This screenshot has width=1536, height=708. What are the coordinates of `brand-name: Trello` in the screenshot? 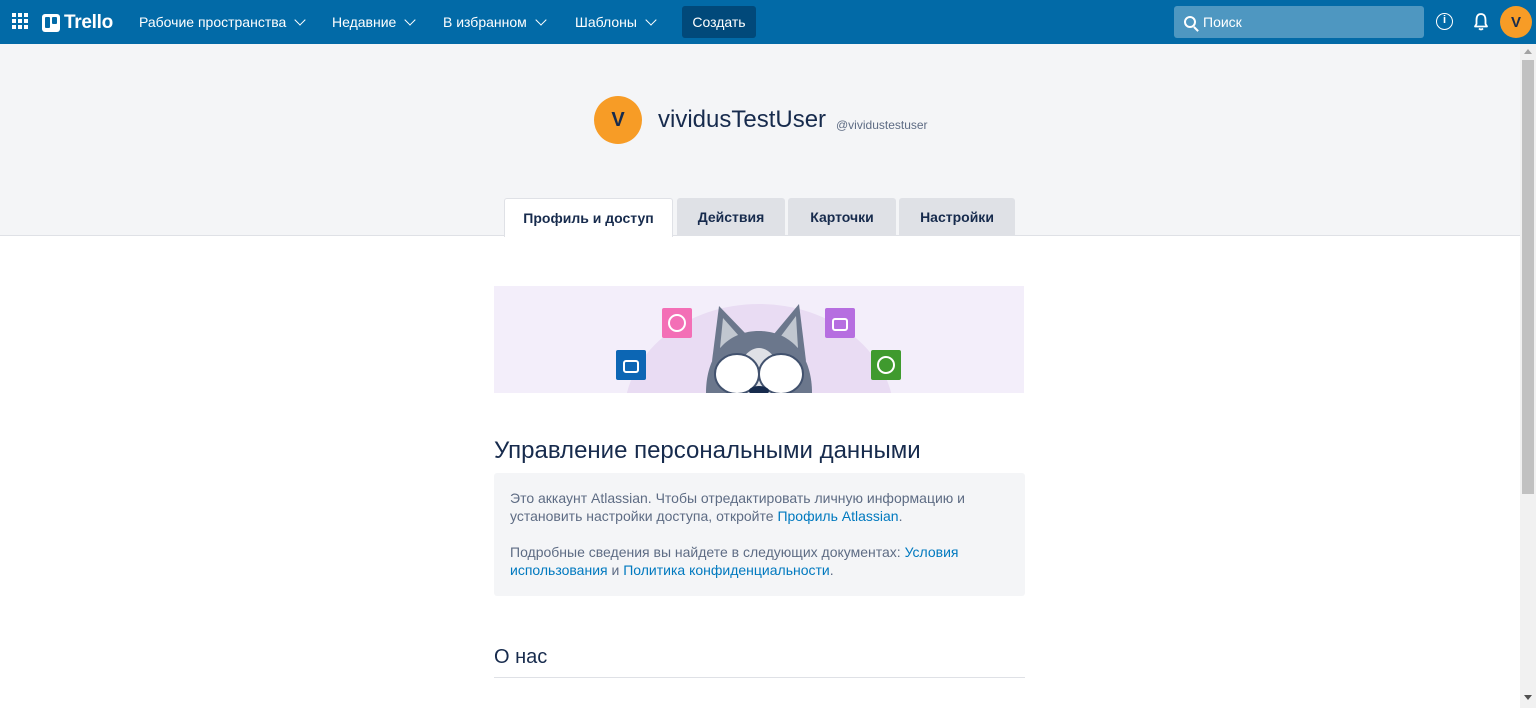 It's located at (88, 22).